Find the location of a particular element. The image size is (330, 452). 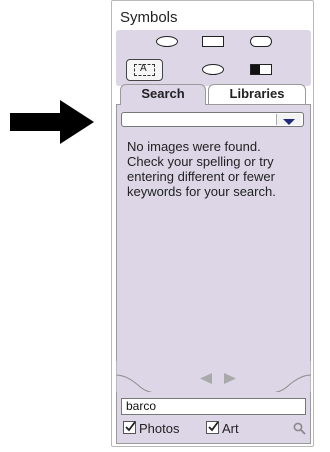

panel-title: Symbols is located at coordinates (149, 17).